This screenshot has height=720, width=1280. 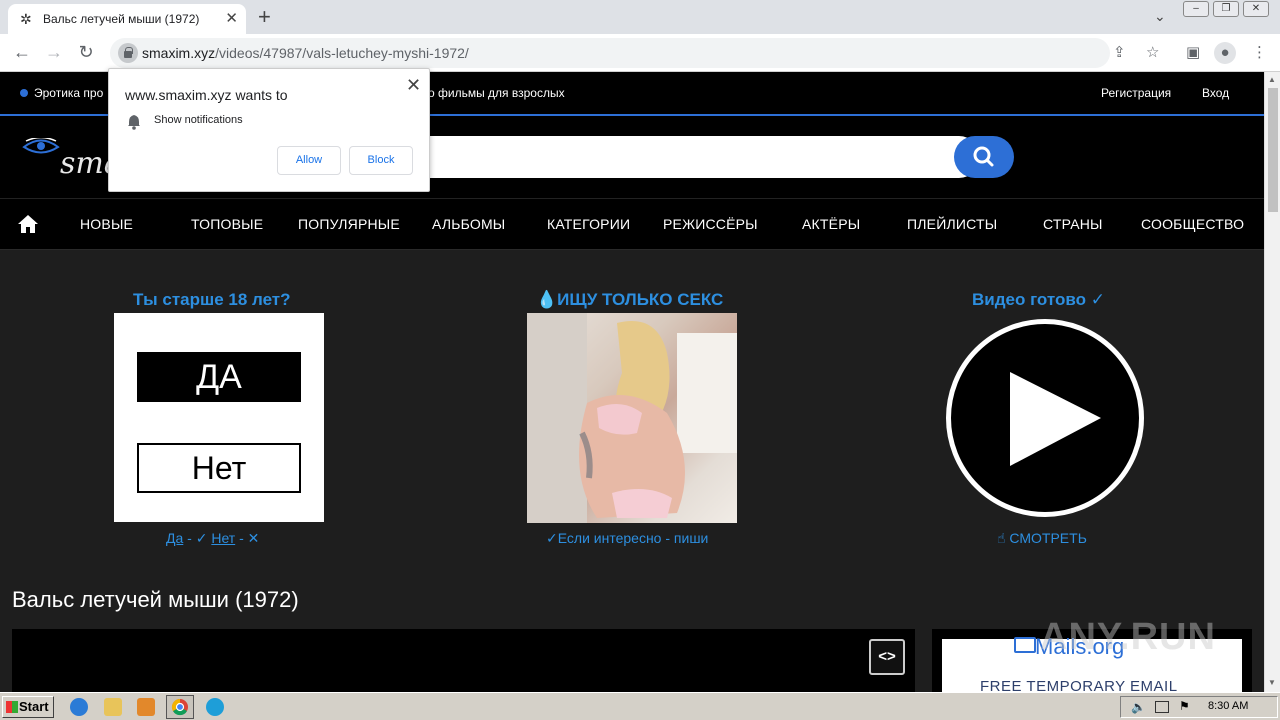 I want to click on search-button, so click(x=984, y=157).